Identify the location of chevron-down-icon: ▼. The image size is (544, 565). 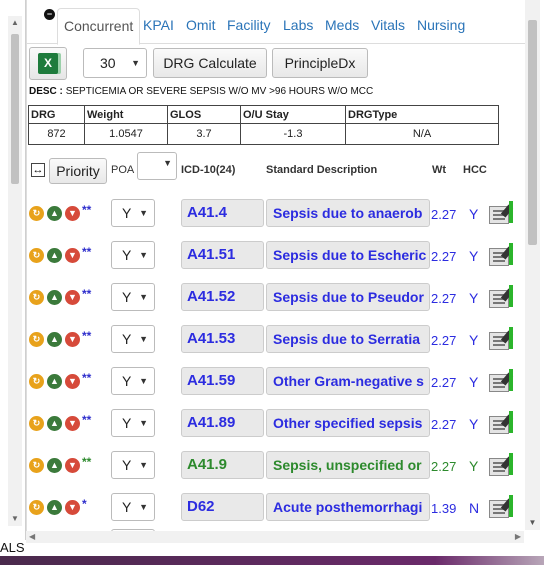
(143, 507).